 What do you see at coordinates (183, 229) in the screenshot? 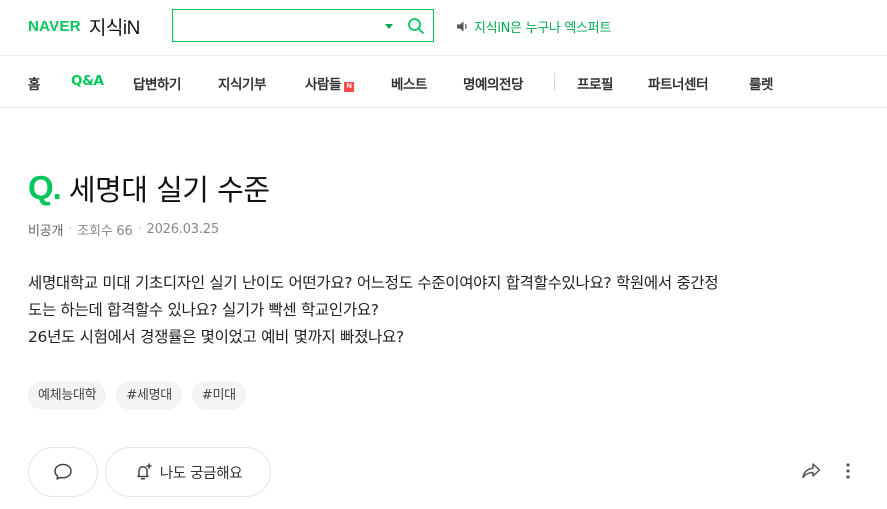
I see `post-date: 2026.03.25` at bounding box center [183, 229].